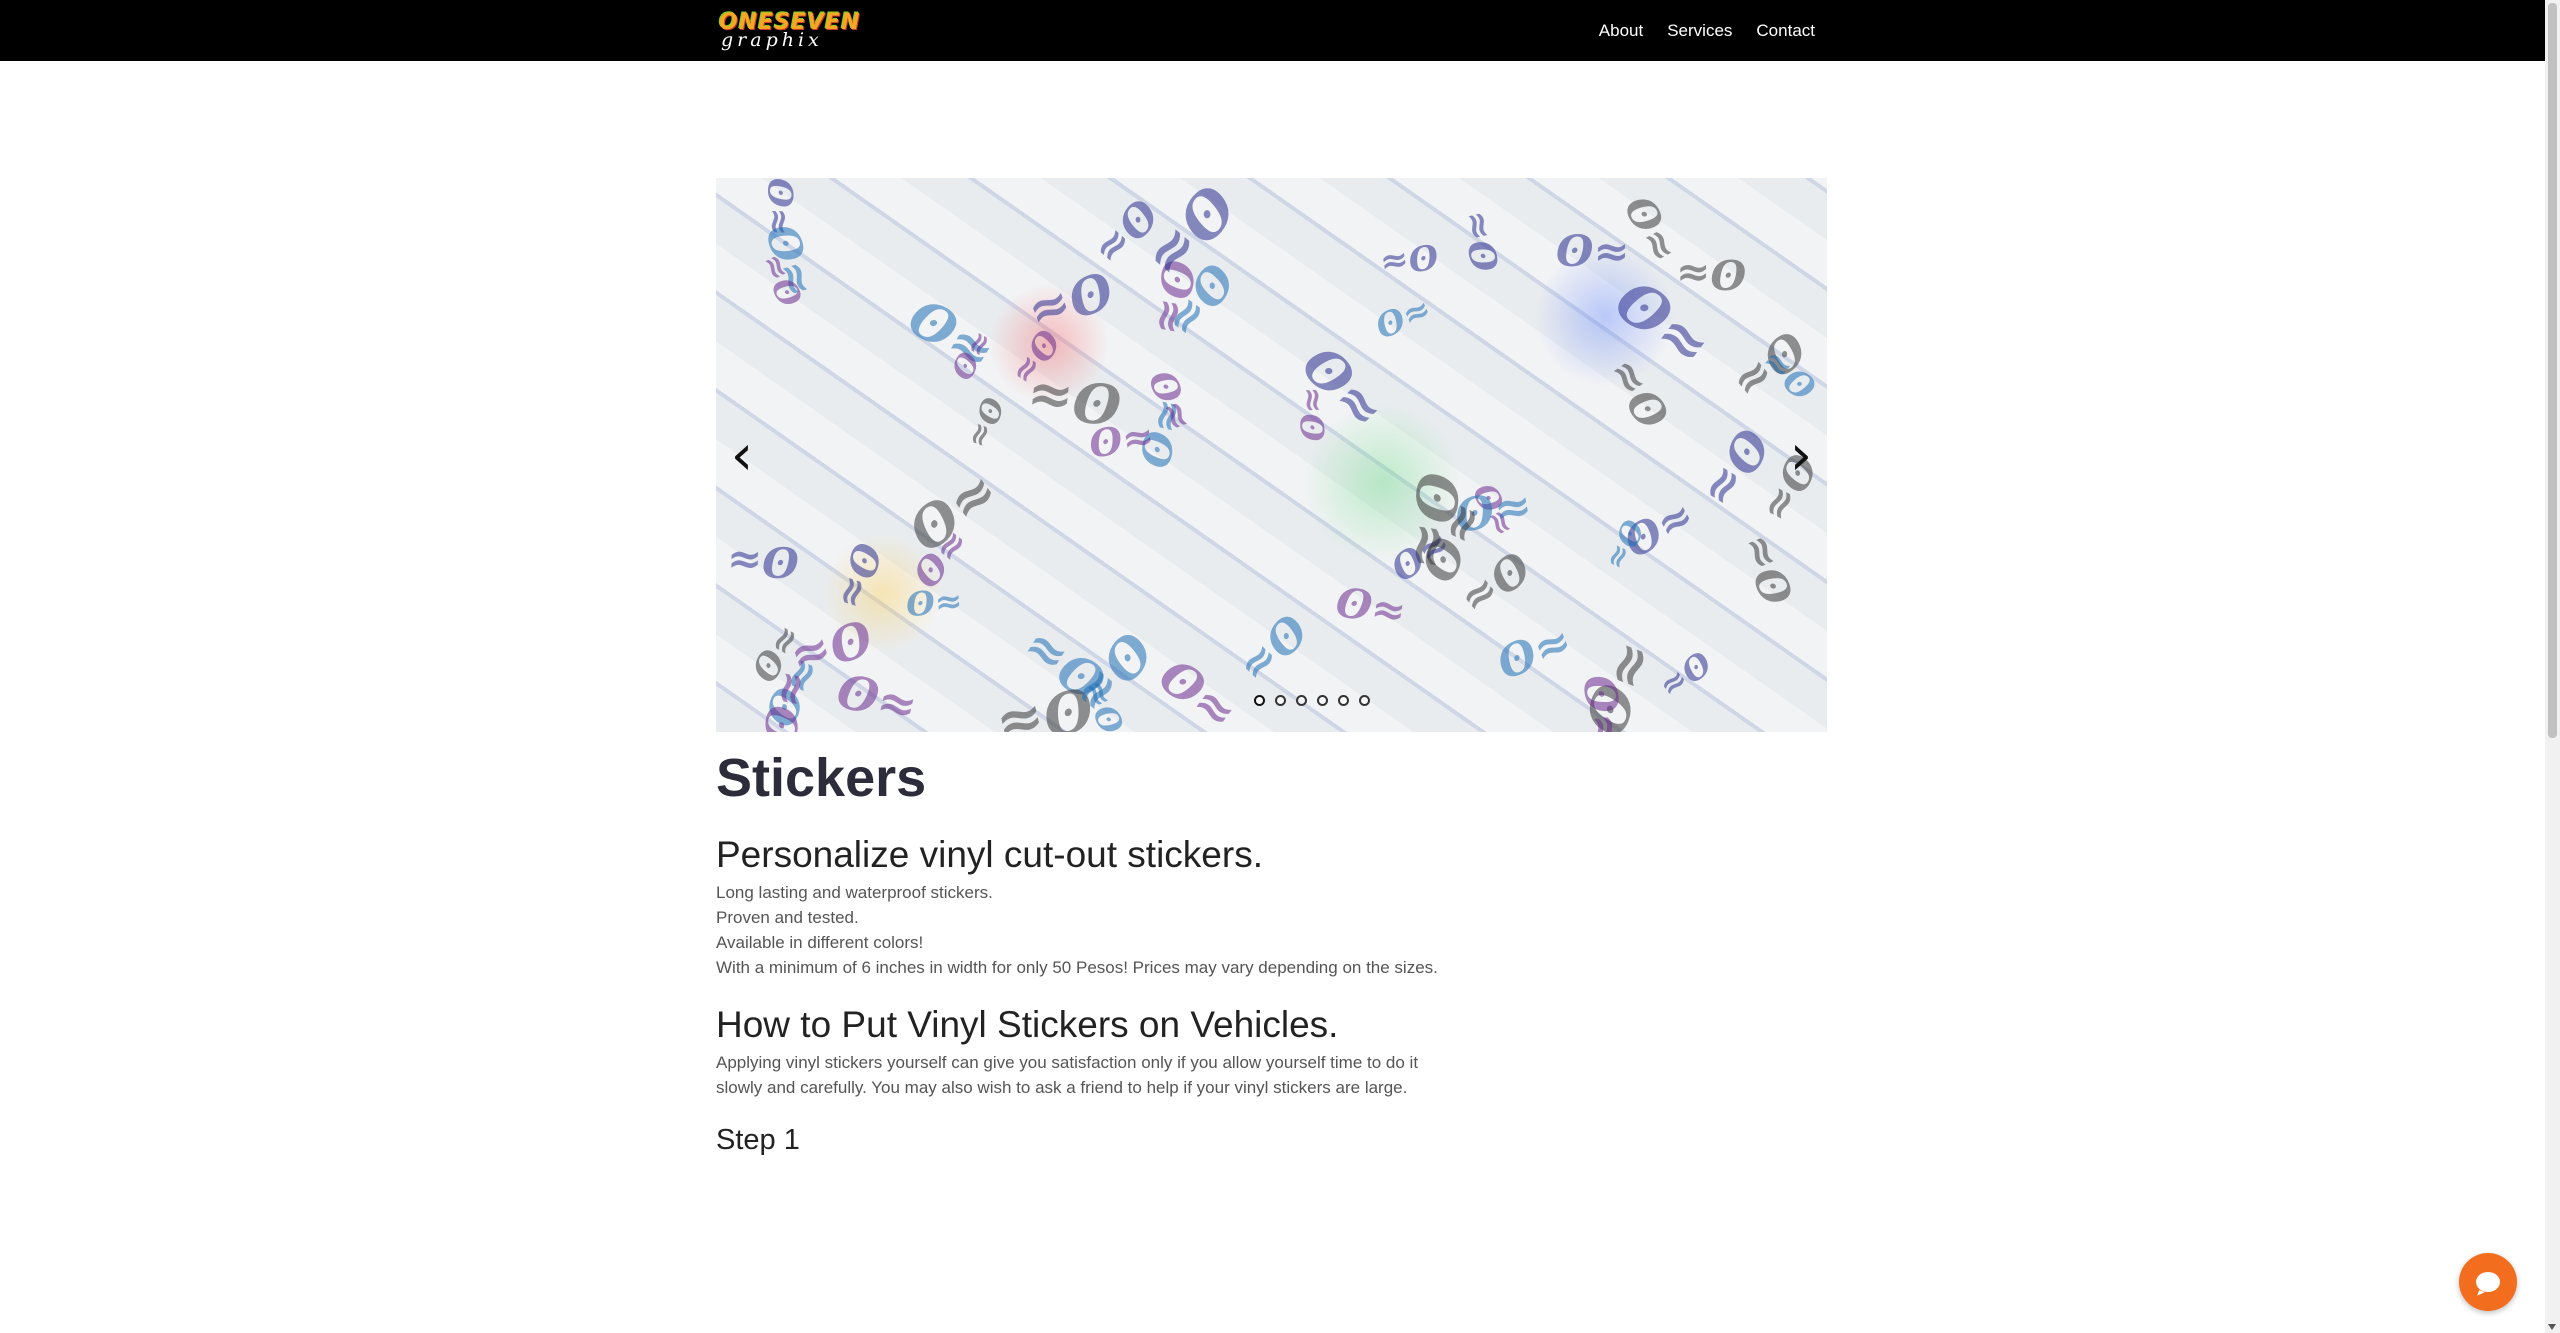  I want to click on site-logo: ONESEVEN graphix, so click(797, 30).